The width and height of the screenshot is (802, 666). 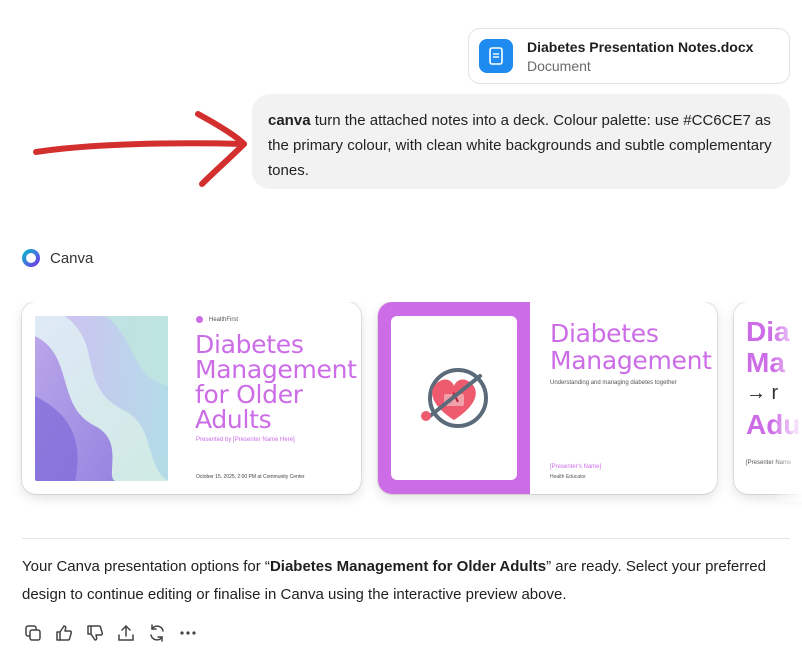 I want to click on slide-title: Diabetes Management, so click(x=631, y=347).